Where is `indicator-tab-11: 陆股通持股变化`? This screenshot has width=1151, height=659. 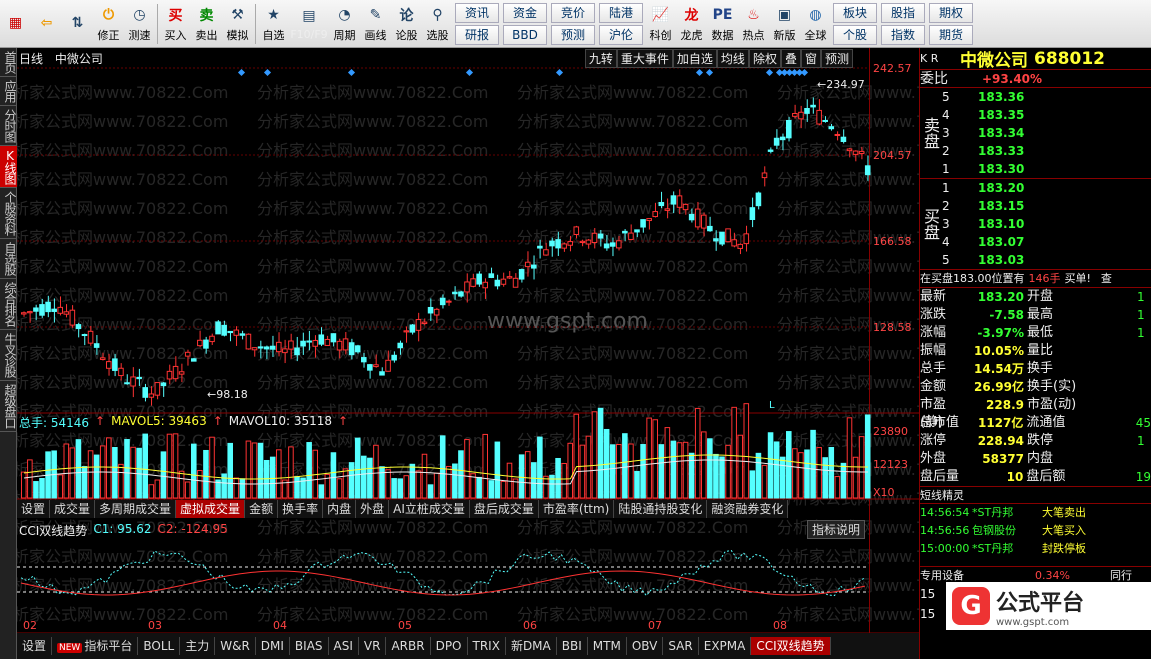
indicator-tab-11: 陆股通持股变化 is located at coordinates (661, 509).